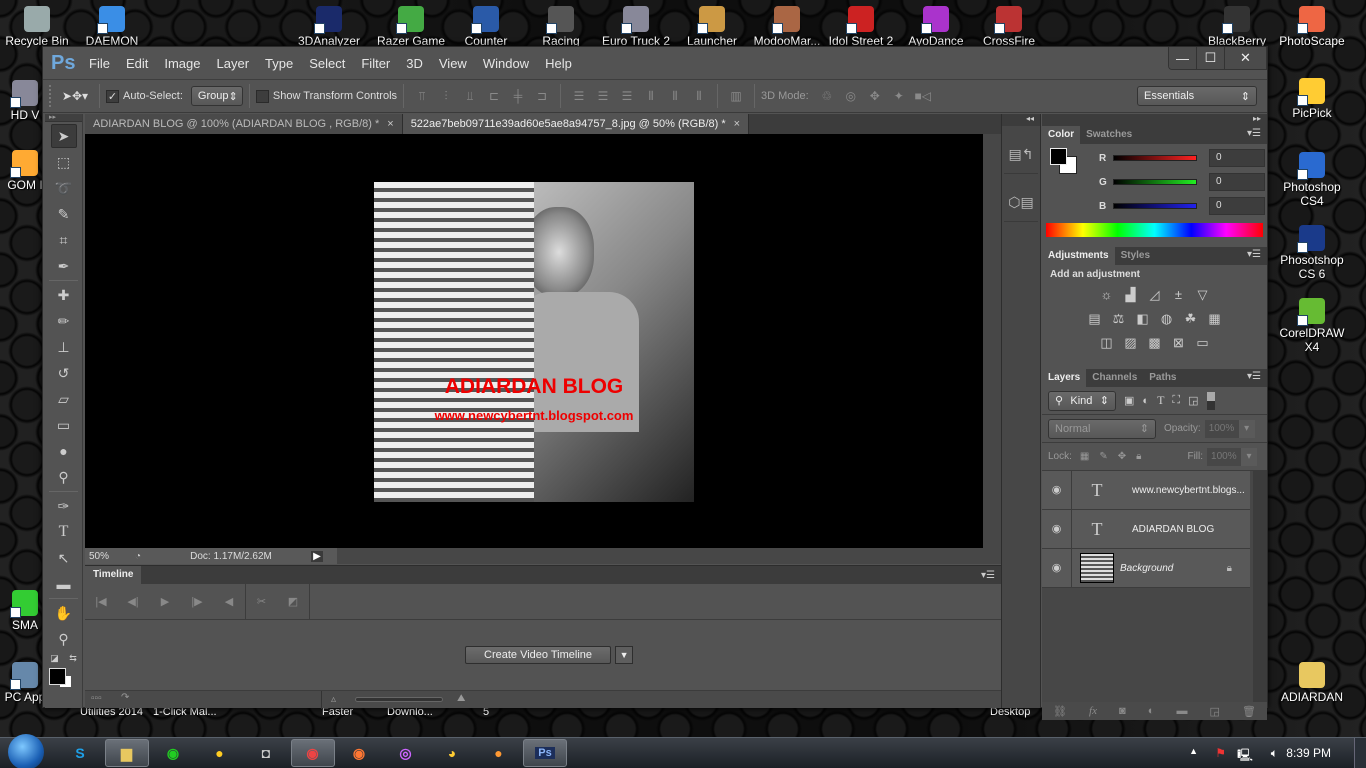 Image resolution: width=1366 pixels, height=768 pixels. Describe the element at coordinates (1237, 182) in the screenshot. I see `green-value-input: 0` at that location.